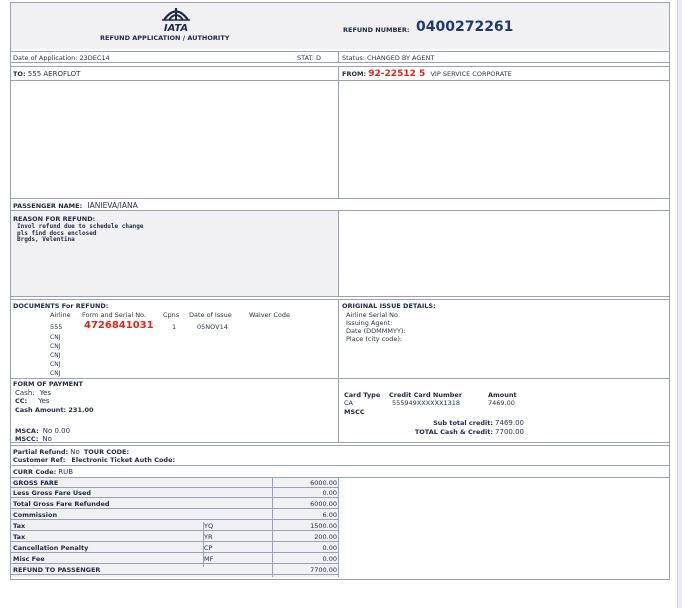 This screenshot has width=682, height=608. What do you see at coordinates (52, 493) in the screenshot?
I see `financial-label: Less Gross Fare Used` at bounding box center [52, 493].